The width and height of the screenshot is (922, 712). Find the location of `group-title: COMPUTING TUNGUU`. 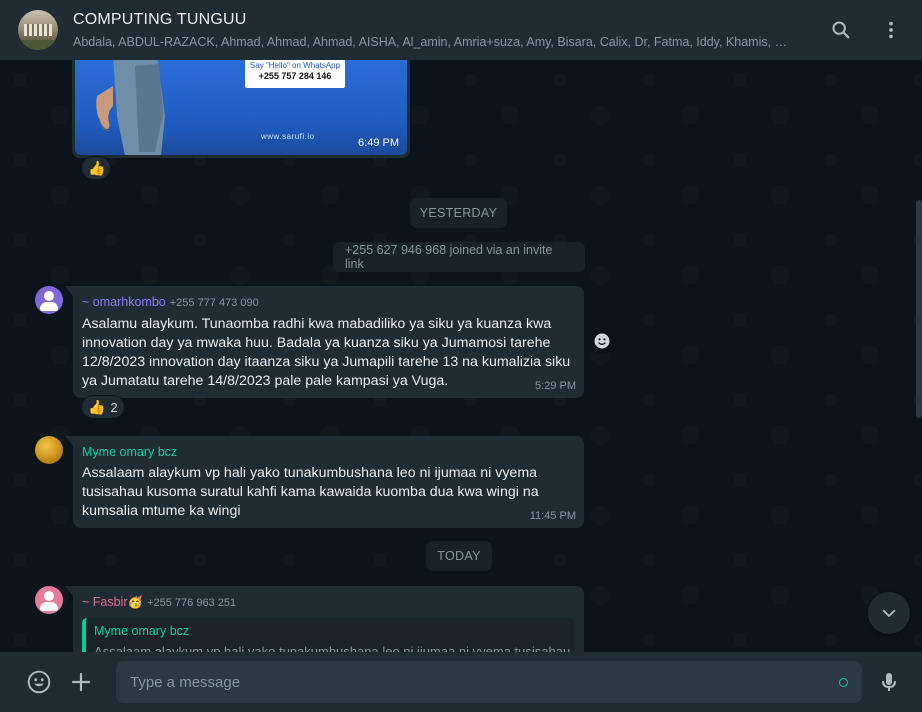

group-title: COMPUTING TUNGUU is located at coordinates (160, 19).